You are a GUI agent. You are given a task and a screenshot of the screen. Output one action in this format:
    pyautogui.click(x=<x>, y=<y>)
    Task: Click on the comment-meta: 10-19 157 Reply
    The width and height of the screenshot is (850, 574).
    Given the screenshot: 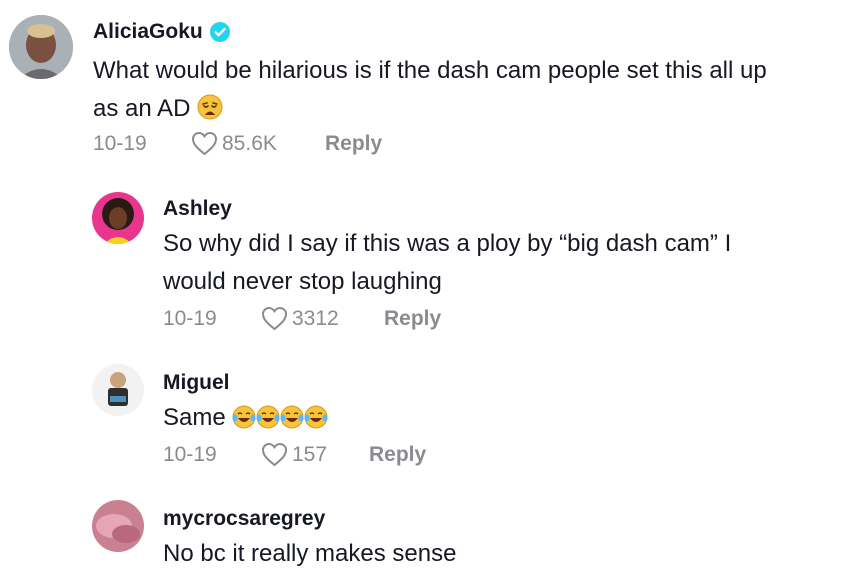 What is the action you would take?
    pyautogui.click(x=363, y=456)
    